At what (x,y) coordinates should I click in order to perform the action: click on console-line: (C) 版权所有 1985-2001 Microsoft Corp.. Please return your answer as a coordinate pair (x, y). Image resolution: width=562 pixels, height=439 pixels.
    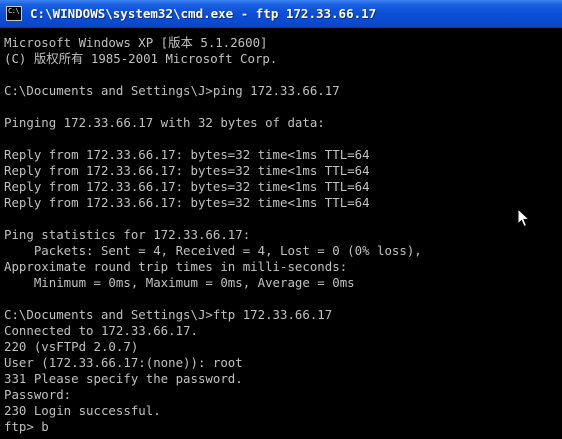
    Looking at the image, I should click on (141, 58).